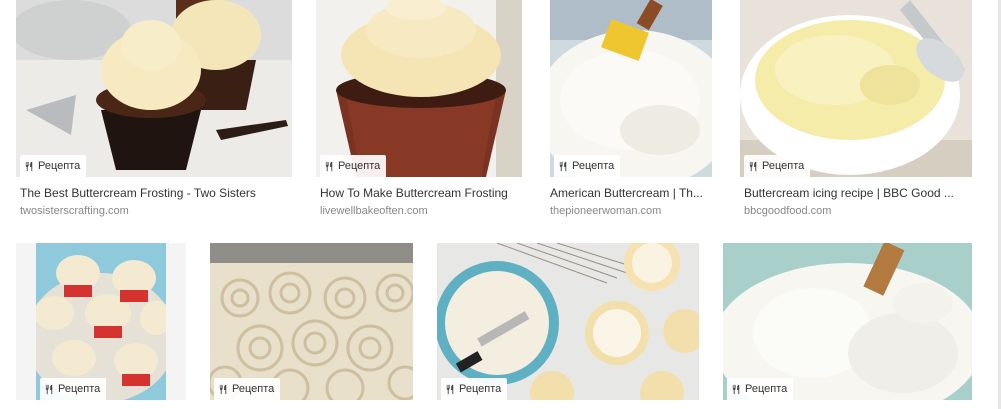 This screenshot has width=1001, height=409. What do you see at coordinates (74, 211) in the screenshot?
I see `result-domain: twosisterscrafting.com` at bounding box center [74, 211].